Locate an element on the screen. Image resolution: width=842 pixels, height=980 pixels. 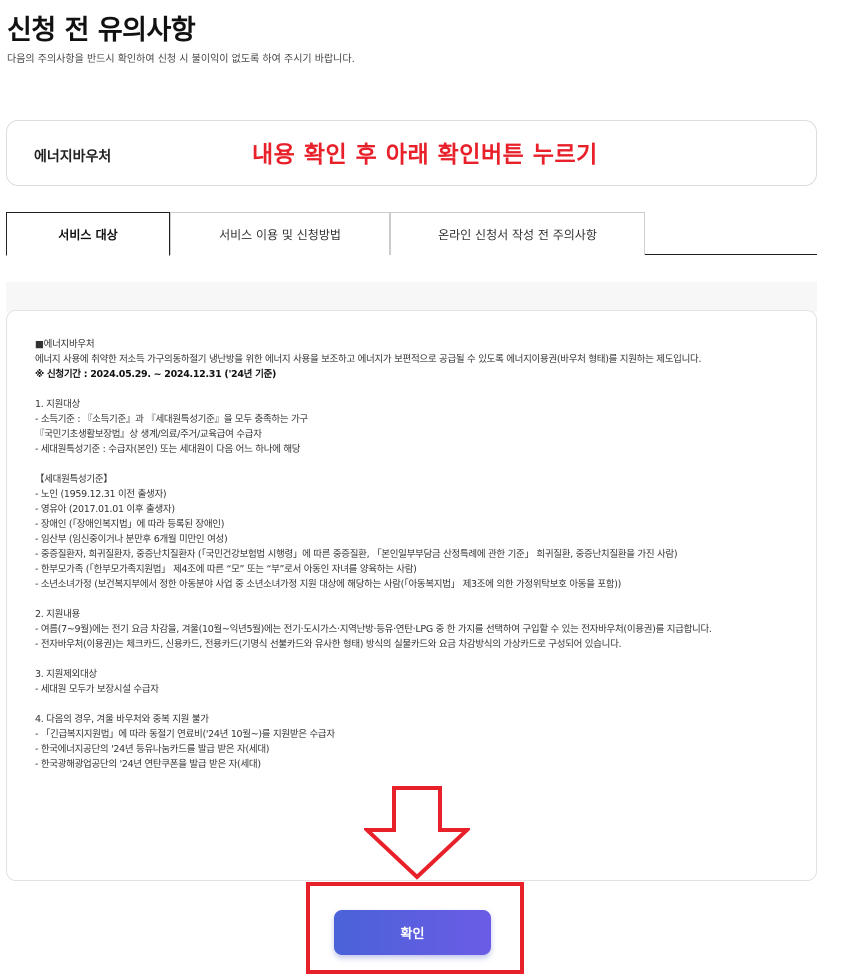
section-heading: 2. 지원내용 is located at coordinates (57, 614).